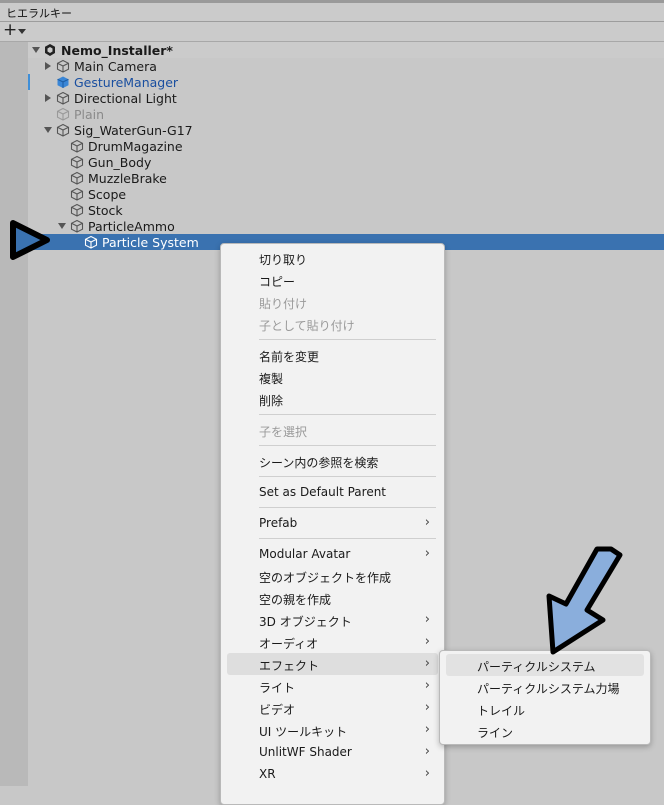 Image resolution: width=664 pixels, height=805 pixels. I want to click on add-object-button: +, so click(10, 30).